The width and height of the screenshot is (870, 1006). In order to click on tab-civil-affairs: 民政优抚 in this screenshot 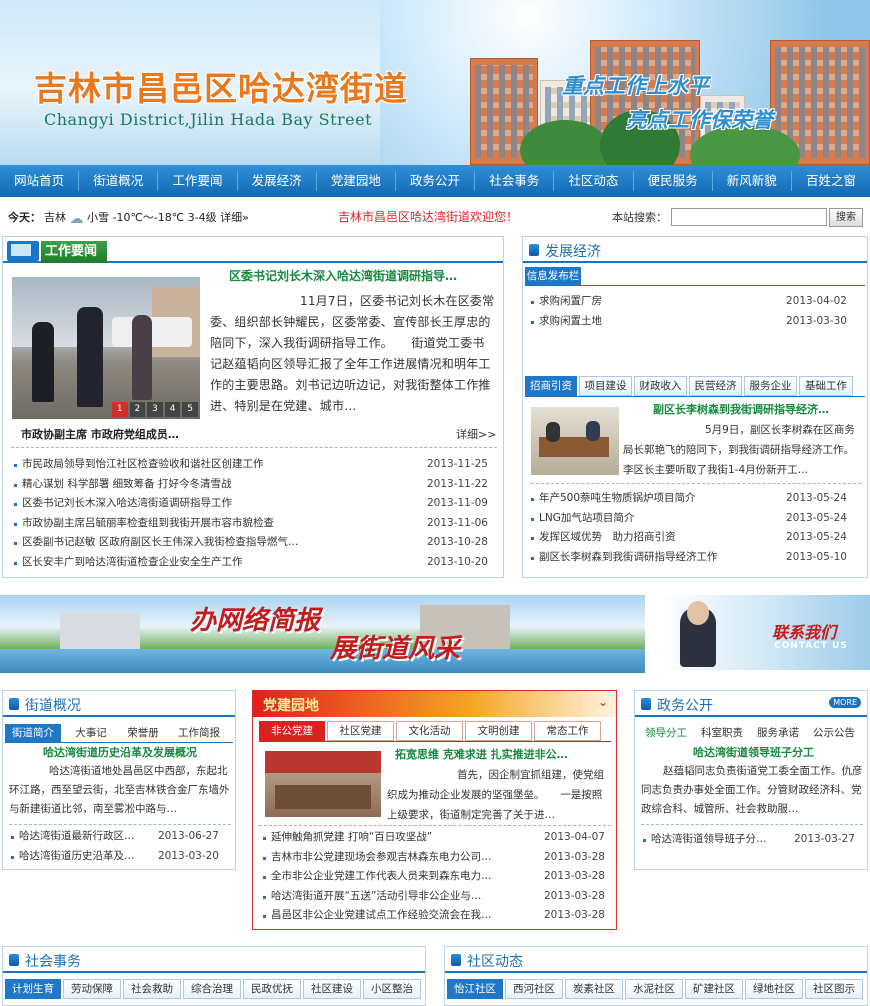, I will do `click(272, 989)`.